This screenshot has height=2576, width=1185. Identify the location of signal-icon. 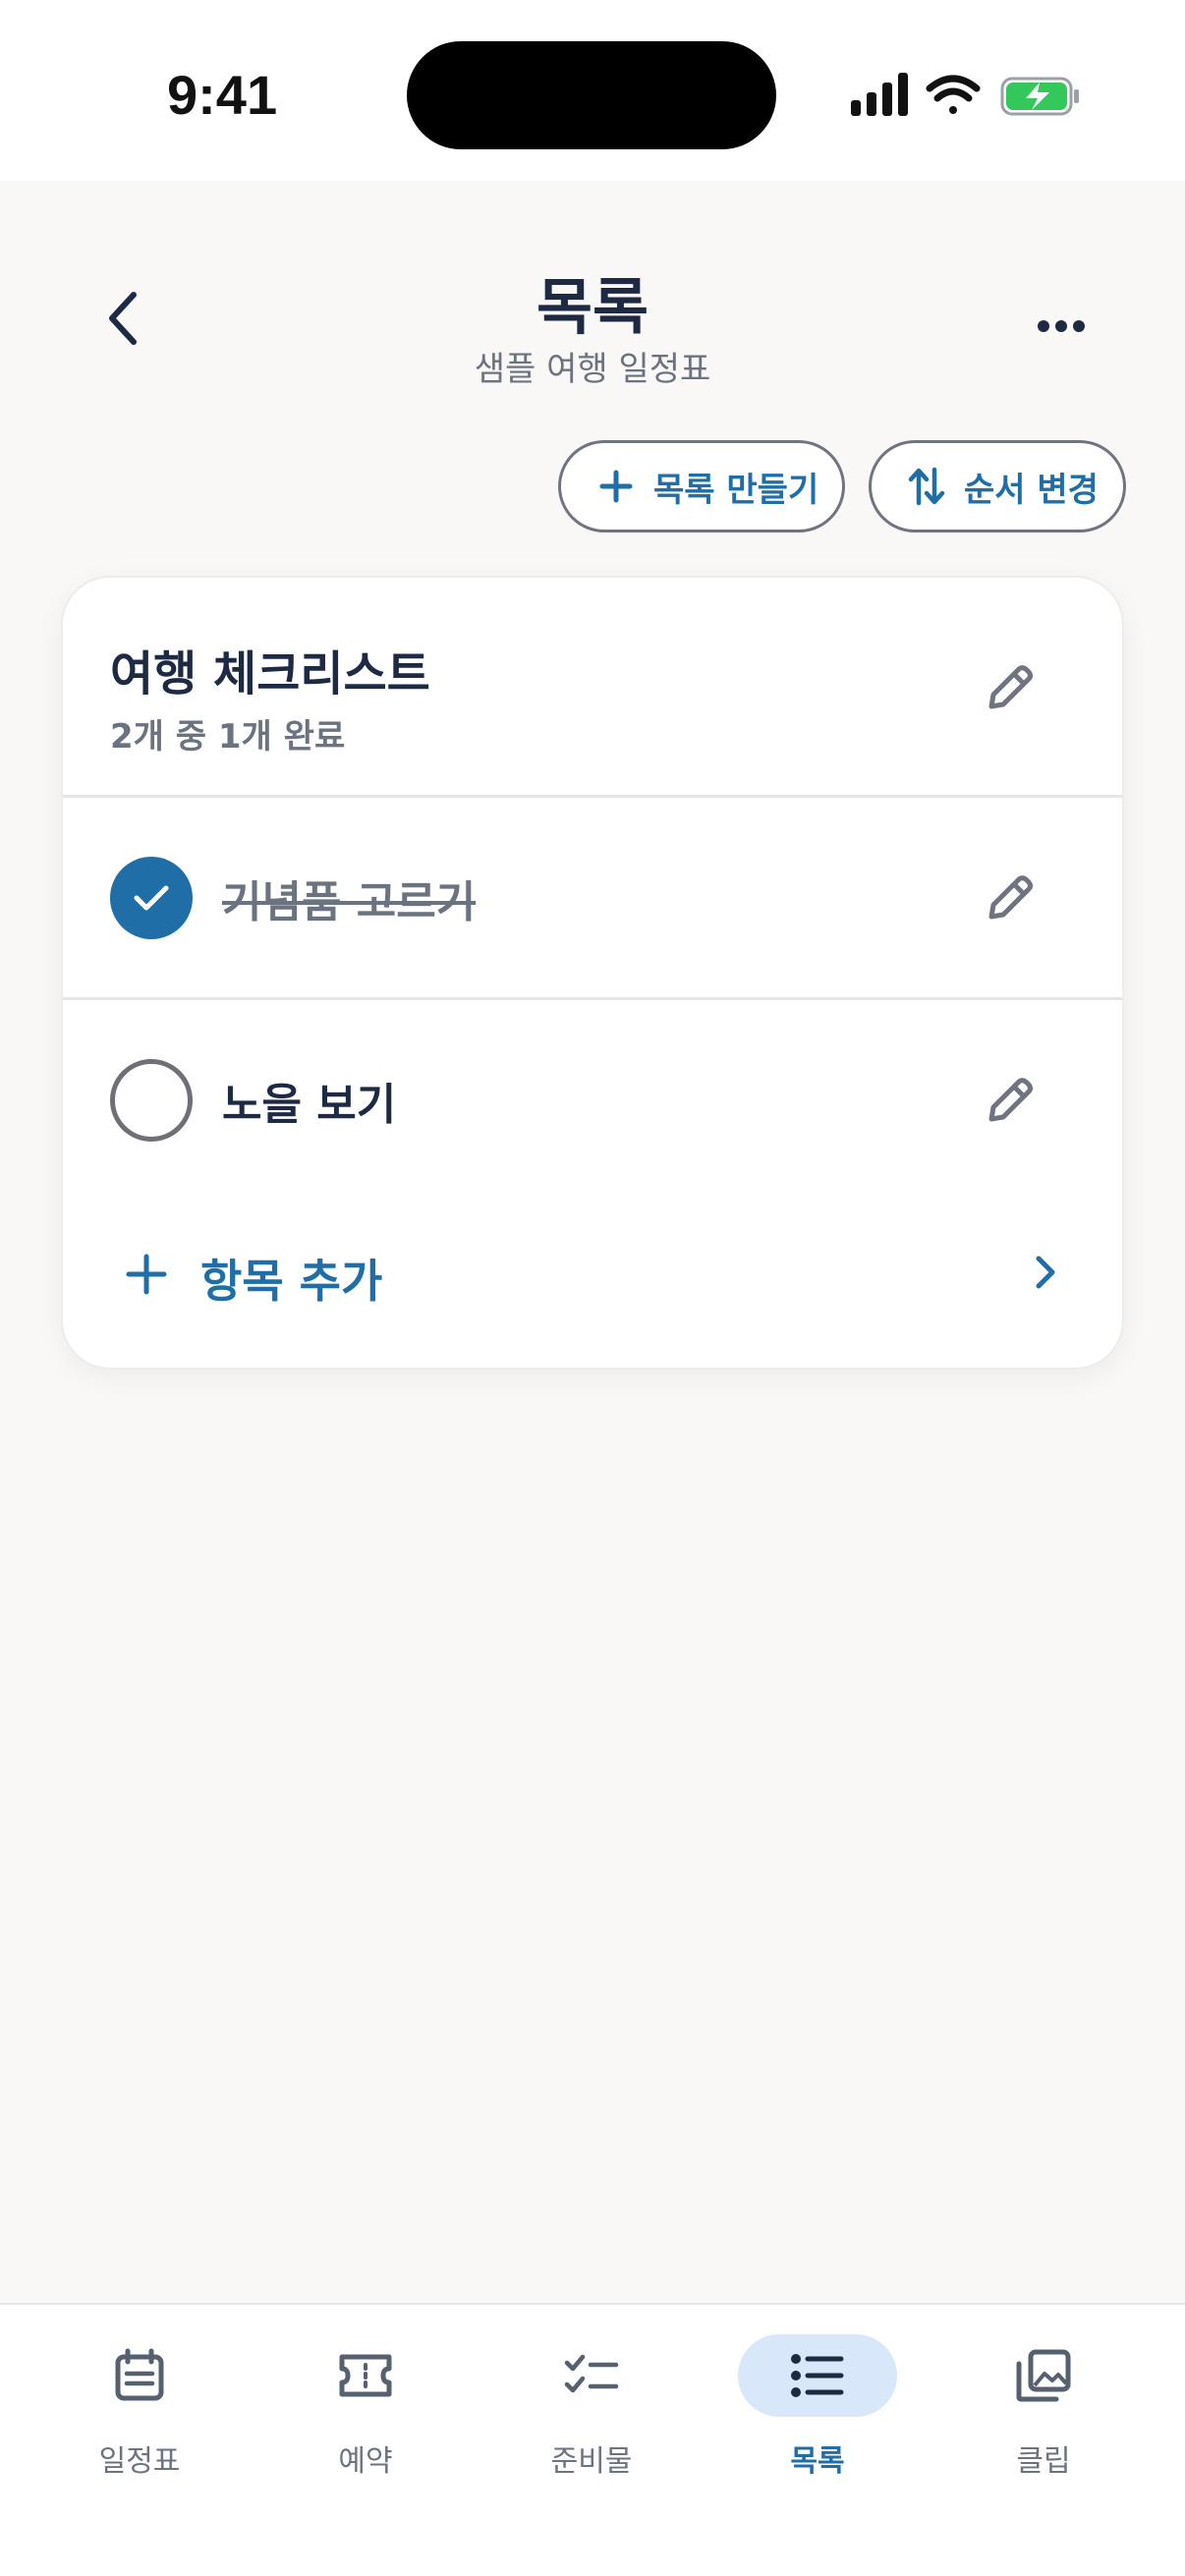
(880, 94).